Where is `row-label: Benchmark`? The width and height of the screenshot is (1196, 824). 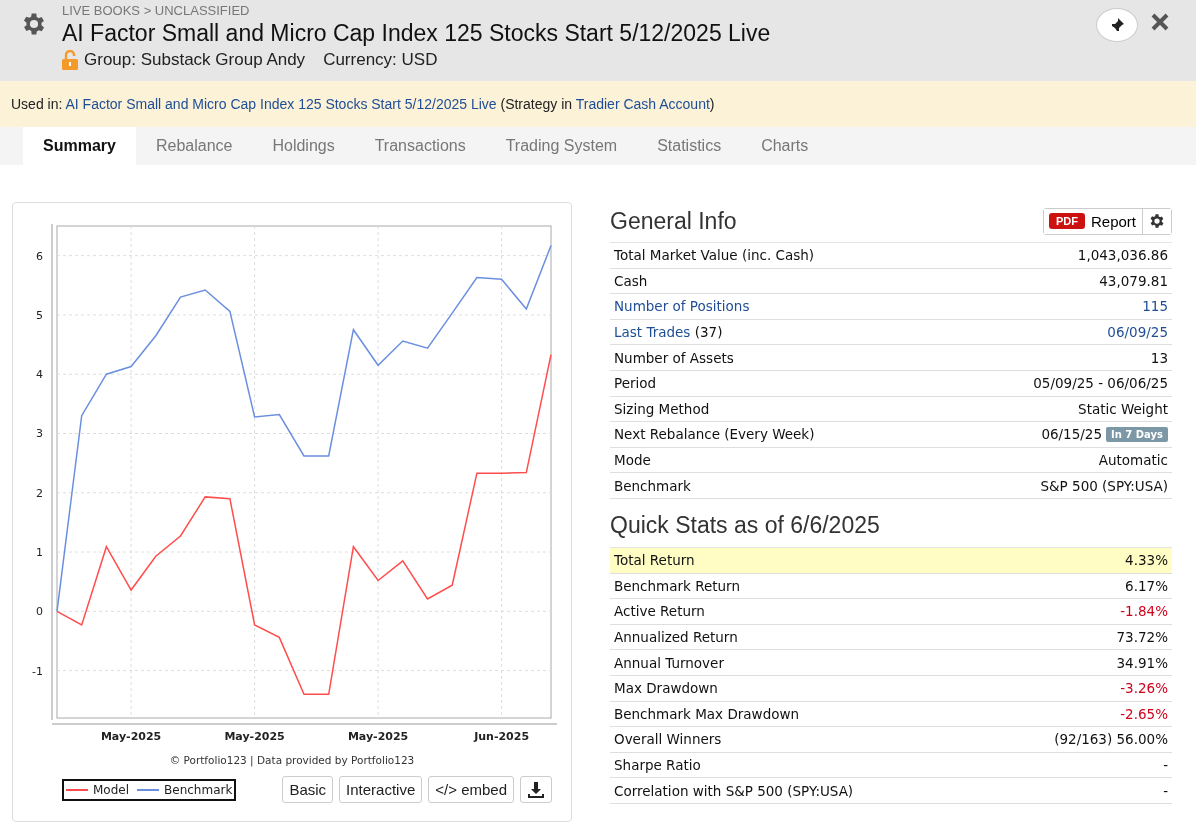 row-label: Benchmark is located at coordinates (652, 485).